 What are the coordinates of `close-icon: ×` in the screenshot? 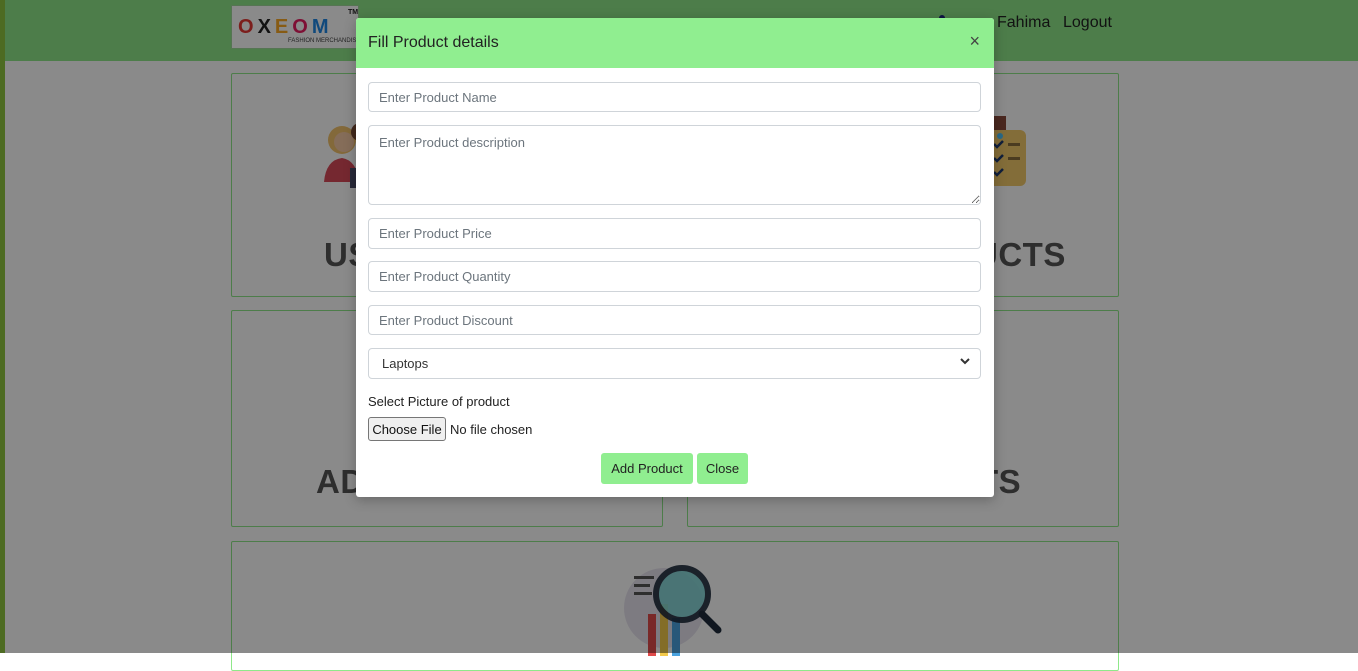 It's located at (974, 41).